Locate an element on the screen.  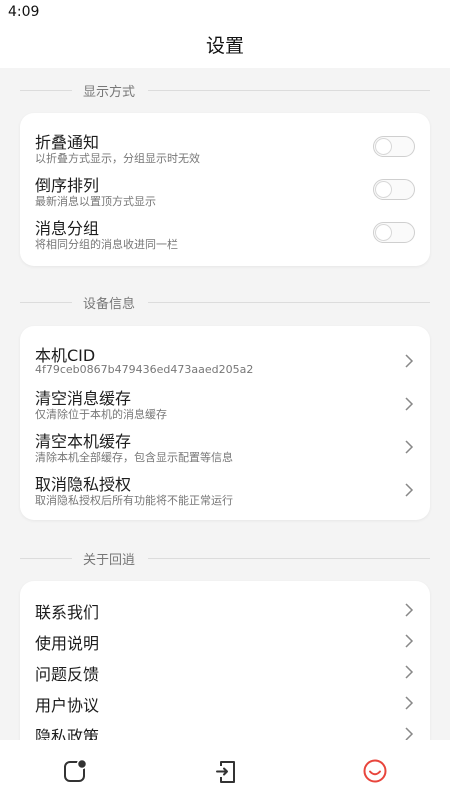
setting-row-clear-local-cache: 清空本机缓存 清除本机全部缓存，包含显示配置等信息 is located at coordinates (225, 448).